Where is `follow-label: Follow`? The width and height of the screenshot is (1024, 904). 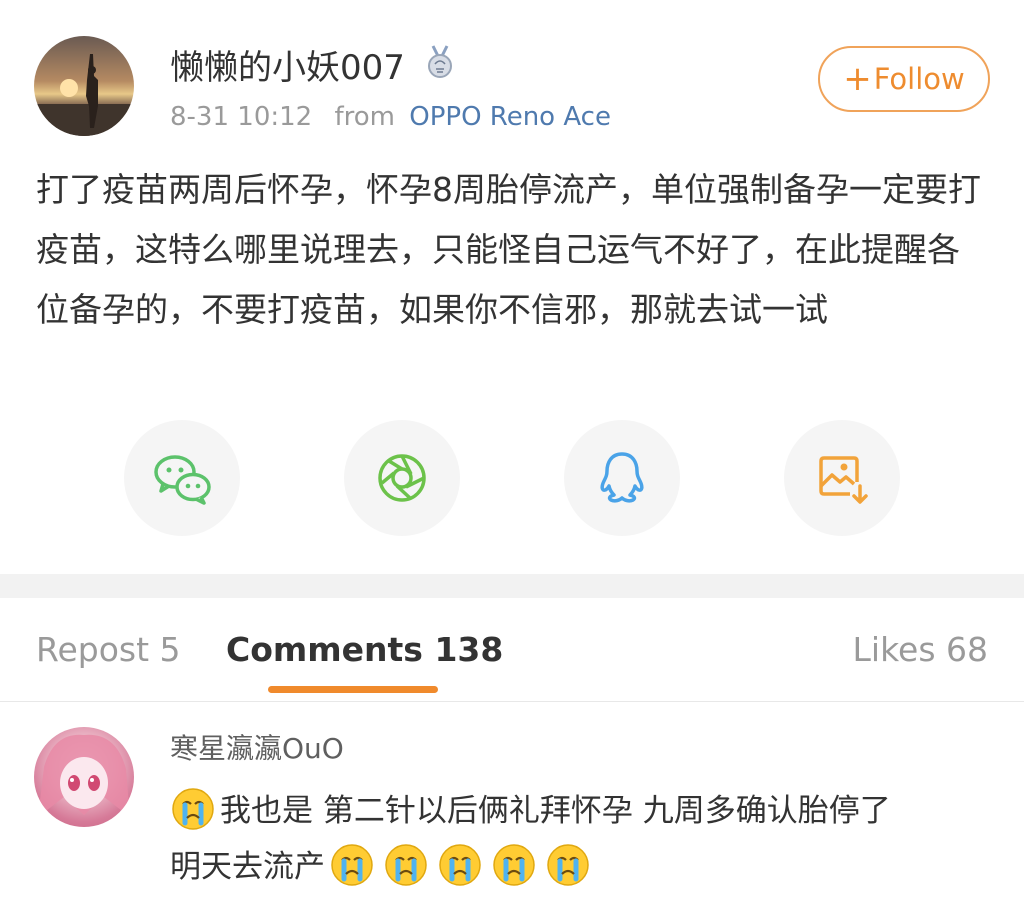 follow-label: Follow is located at coordinates (919, 79).